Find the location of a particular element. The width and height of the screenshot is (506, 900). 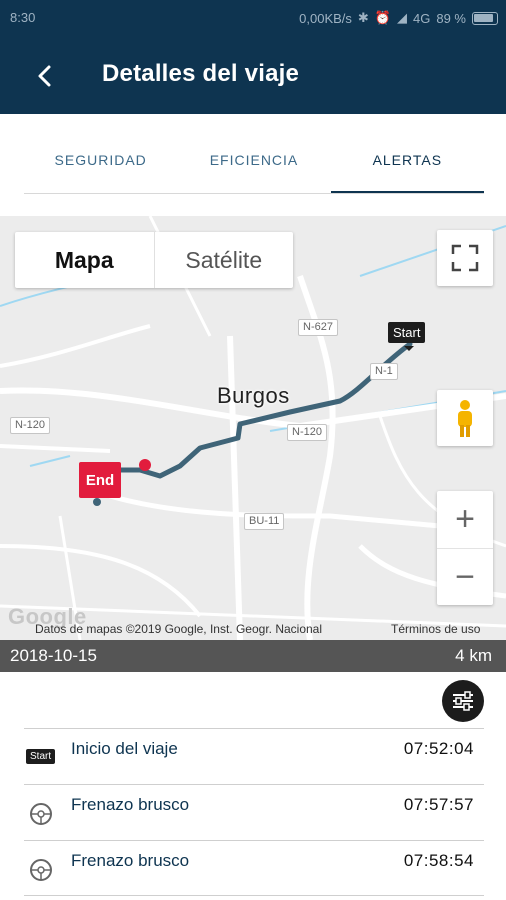

city-label: Burgos is located at coordinates (253, 395).